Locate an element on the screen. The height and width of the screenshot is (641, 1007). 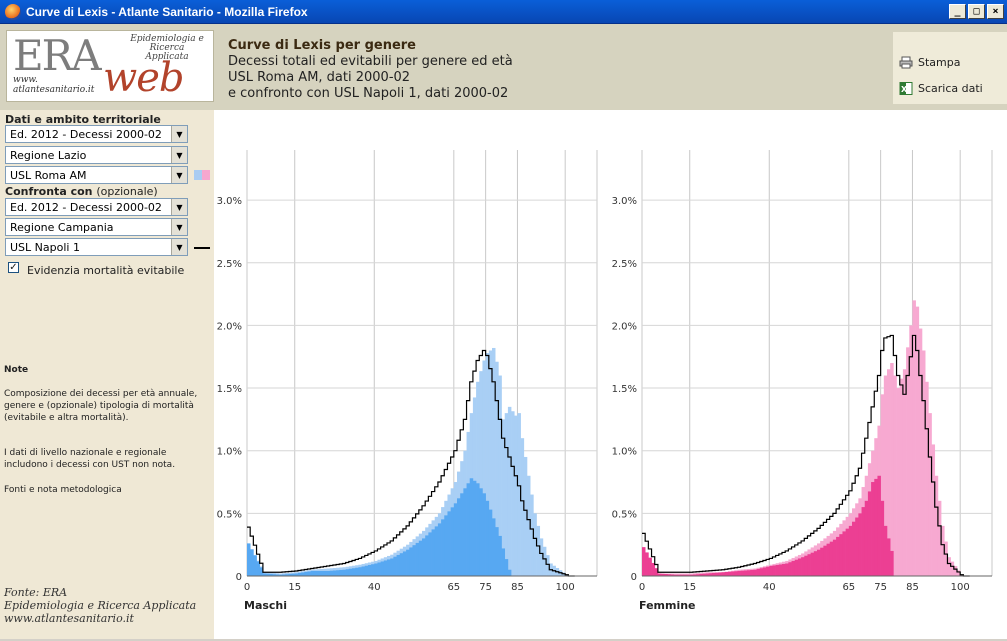
chart-title: Maschi is located at coordinates (265, 605).